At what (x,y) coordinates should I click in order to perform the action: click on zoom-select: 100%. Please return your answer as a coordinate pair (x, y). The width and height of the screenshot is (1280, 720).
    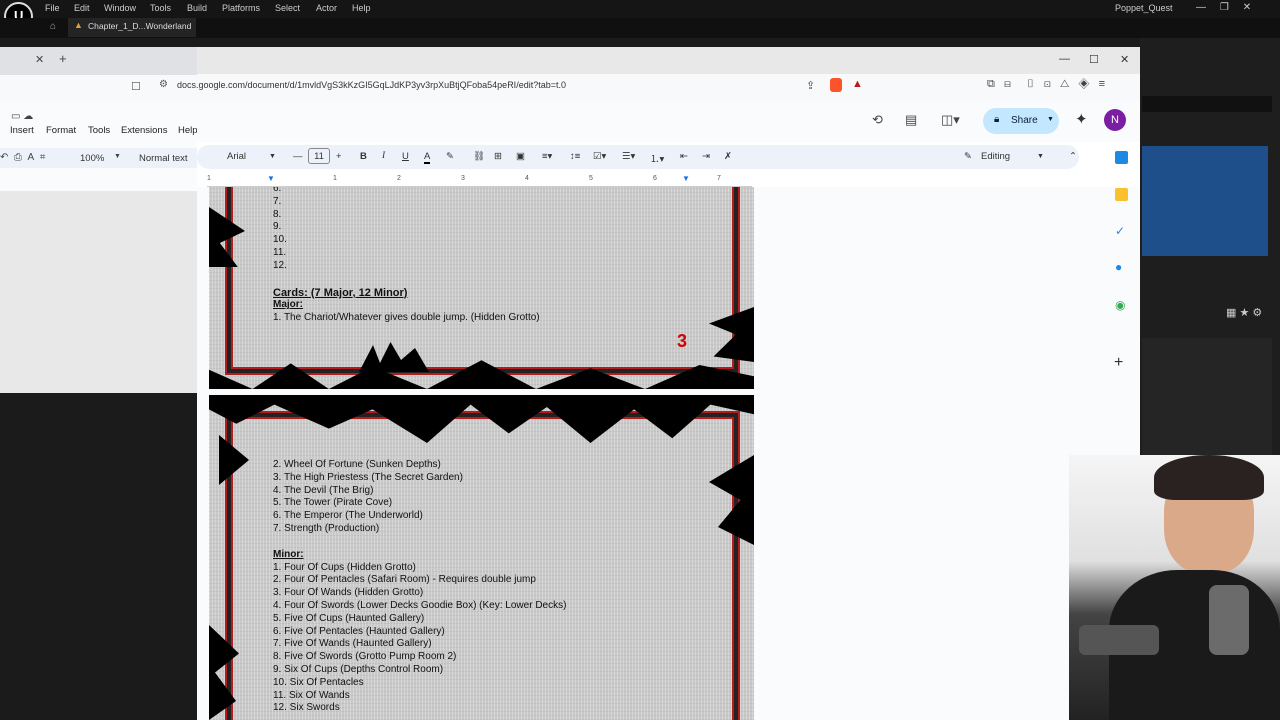
    Looking at the image, I should click on (92, 158).